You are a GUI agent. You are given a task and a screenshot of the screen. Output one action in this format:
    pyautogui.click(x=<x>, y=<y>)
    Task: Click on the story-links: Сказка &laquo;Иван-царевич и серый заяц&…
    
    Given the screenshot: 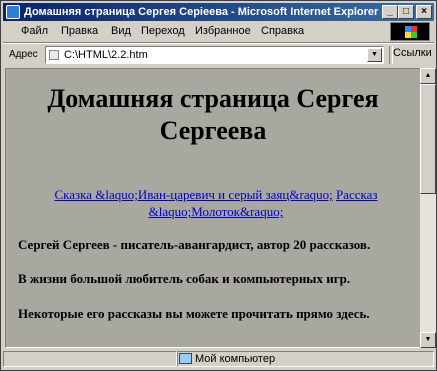 What is the action you would take?
    pyautogui.click(x=216, y=203)
    